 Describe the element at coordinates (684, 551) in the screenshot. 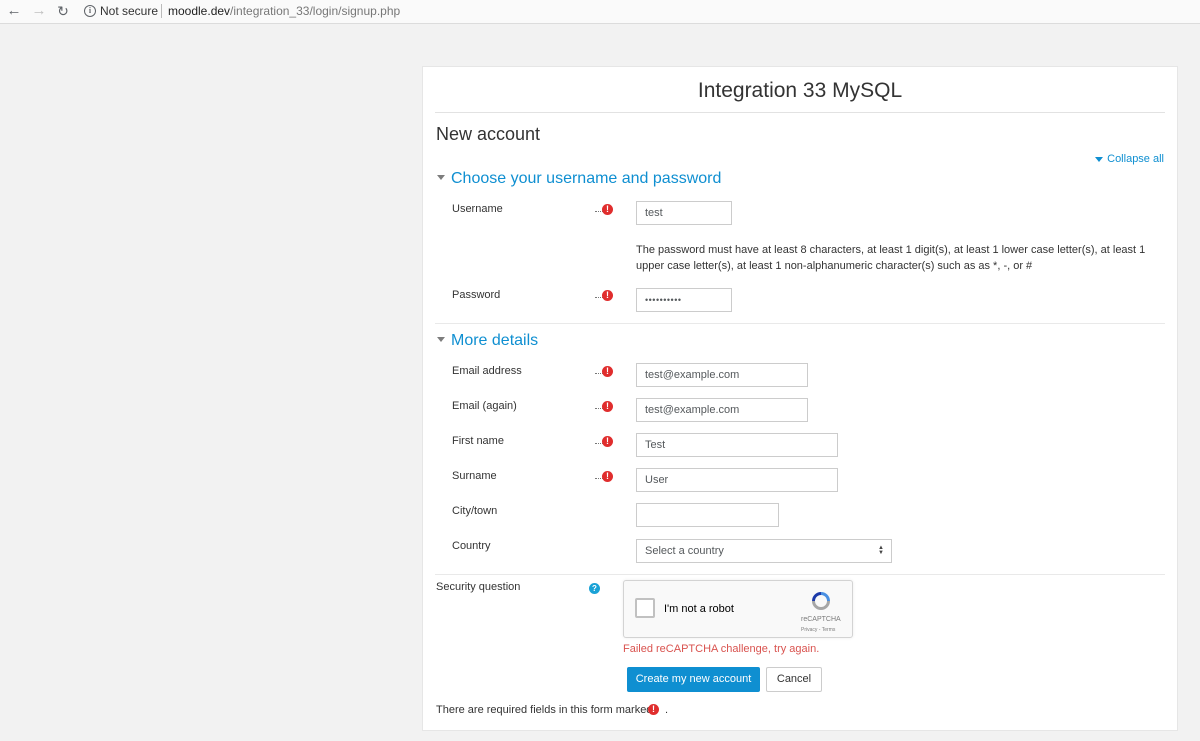

I see `country-select-value: Select a country` at that location.